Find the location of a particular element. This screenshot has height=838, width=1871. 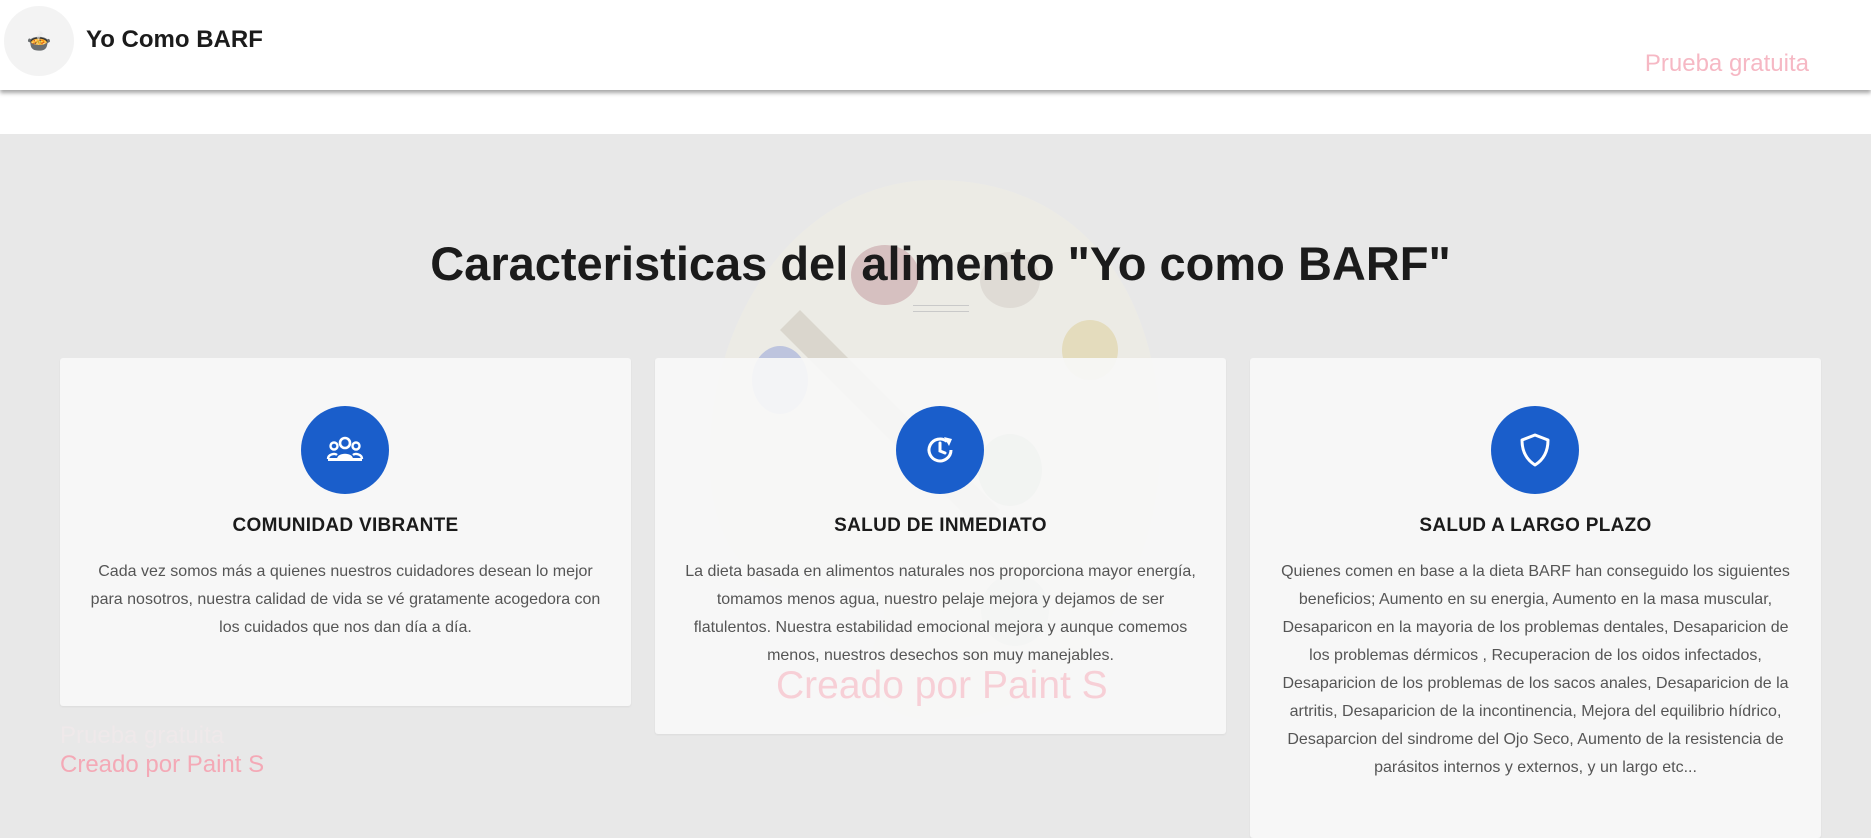

brand-name: Yo Como BARF is located at coordinates (174, 40).